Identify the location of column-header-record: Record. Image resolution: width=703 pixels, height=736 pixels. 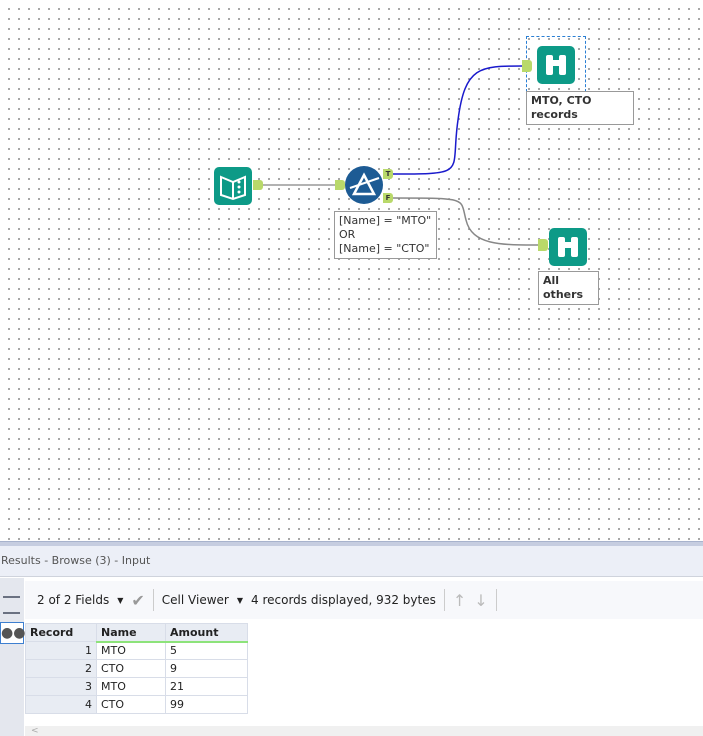
(61, 632).